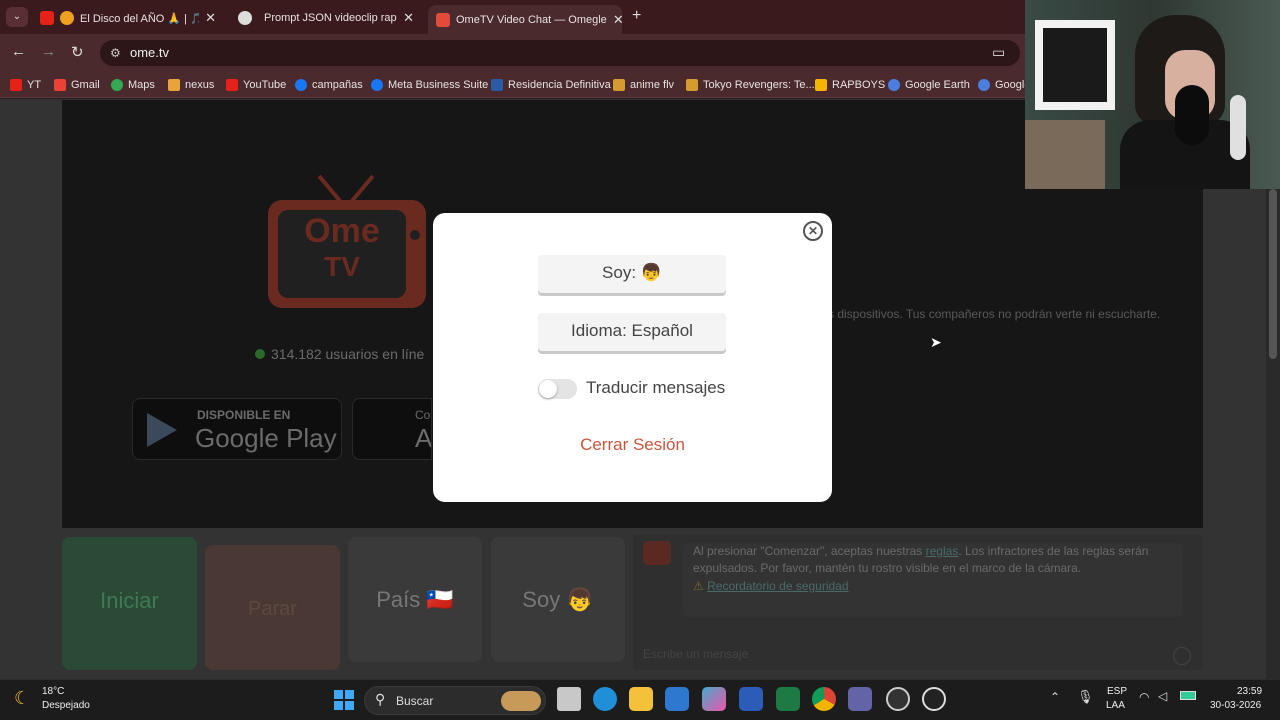 The image size is (1280, 720). Describe the element at coordinates (77, 52) in the screenshot. I see `reload-icon: ↻` at that location.